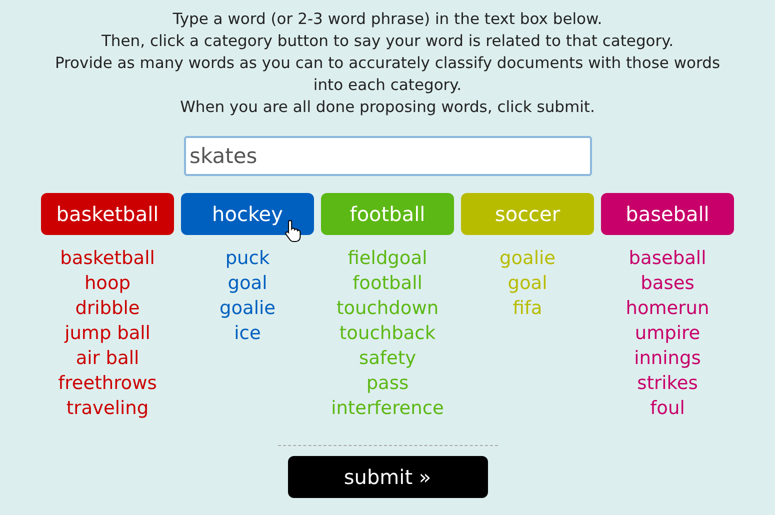 Image resolution: width=775 pixels, height=515 pixels. I want to click on category-word: umpire, so click(667, 334).